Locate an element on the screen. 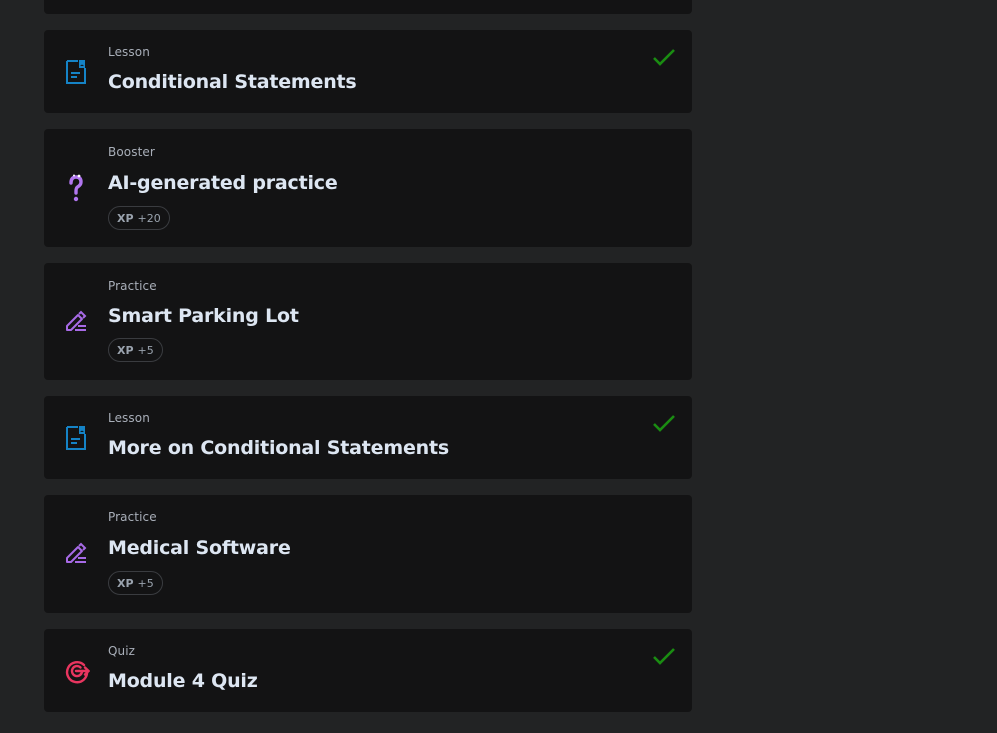  target-icon is located at coordinates (77, 671).